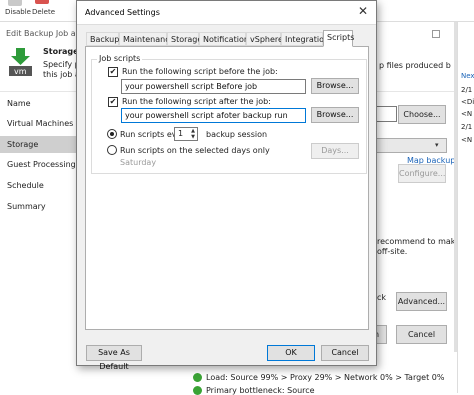  What do you see at coordinates (102, 39) in the screenshot?
I see `tab-backup: Backup` at bounding box center [102, 39].